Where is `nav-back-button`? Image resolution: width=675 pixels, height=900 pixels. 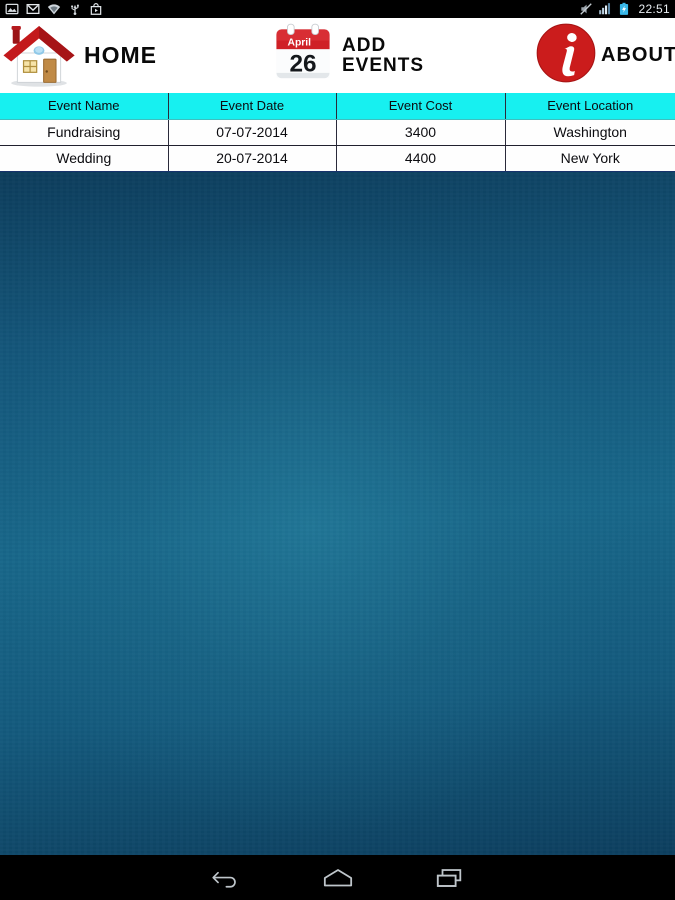 nav-back-button is located at coordinates (226, 877).